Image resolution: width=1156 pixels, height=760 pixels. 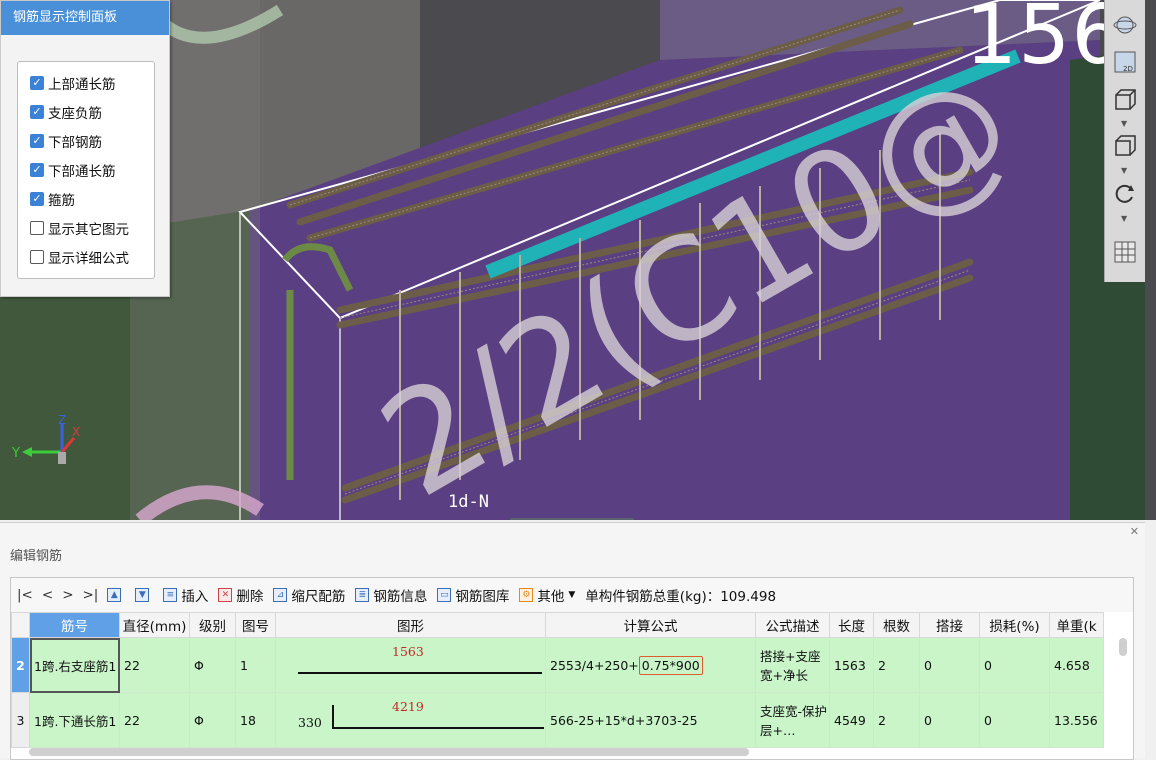 What do you see at coordinates (408, 651) in the screenshot?
I see `shape-length-label: 1563` at bounding box center [408, 651].